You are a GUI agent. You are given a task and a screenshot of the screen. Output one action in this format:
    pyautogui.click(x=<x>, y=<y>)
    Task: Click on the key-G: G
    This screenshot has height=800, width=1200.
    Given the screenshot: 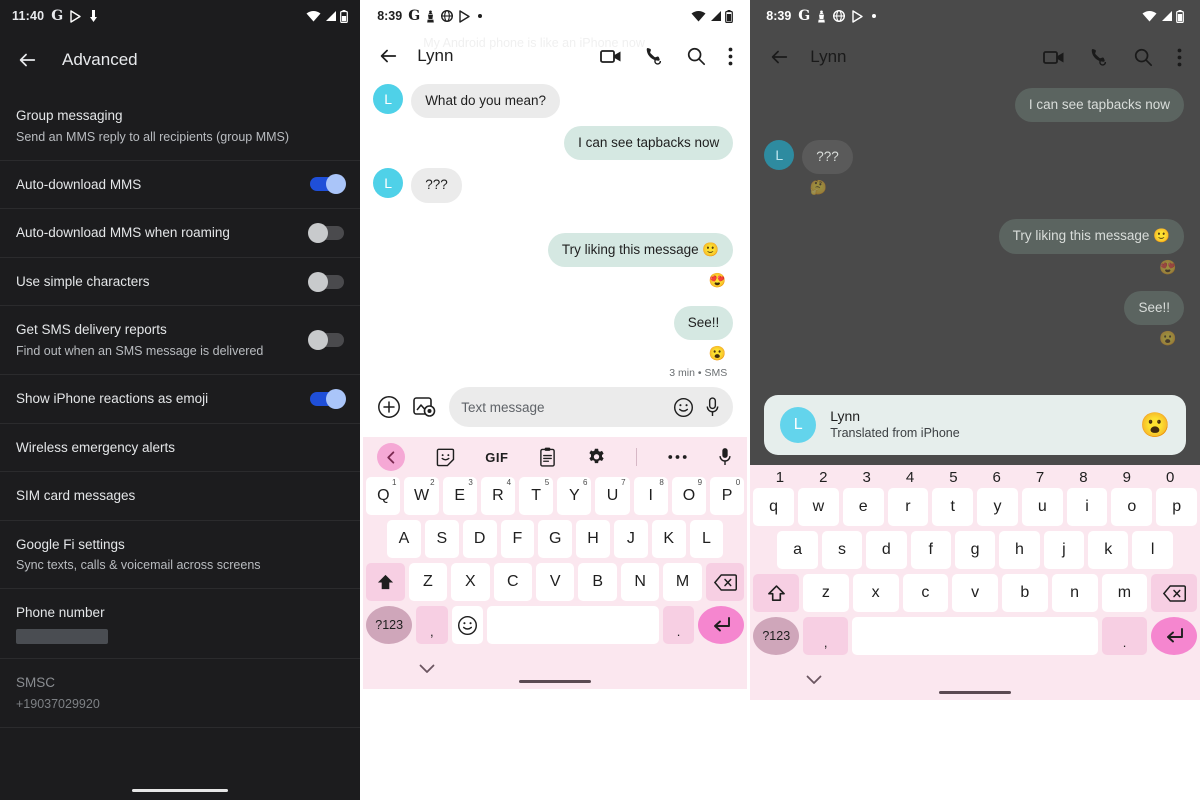 What is the action you would take?
    pyautogui.click(x=555, y=539)
    